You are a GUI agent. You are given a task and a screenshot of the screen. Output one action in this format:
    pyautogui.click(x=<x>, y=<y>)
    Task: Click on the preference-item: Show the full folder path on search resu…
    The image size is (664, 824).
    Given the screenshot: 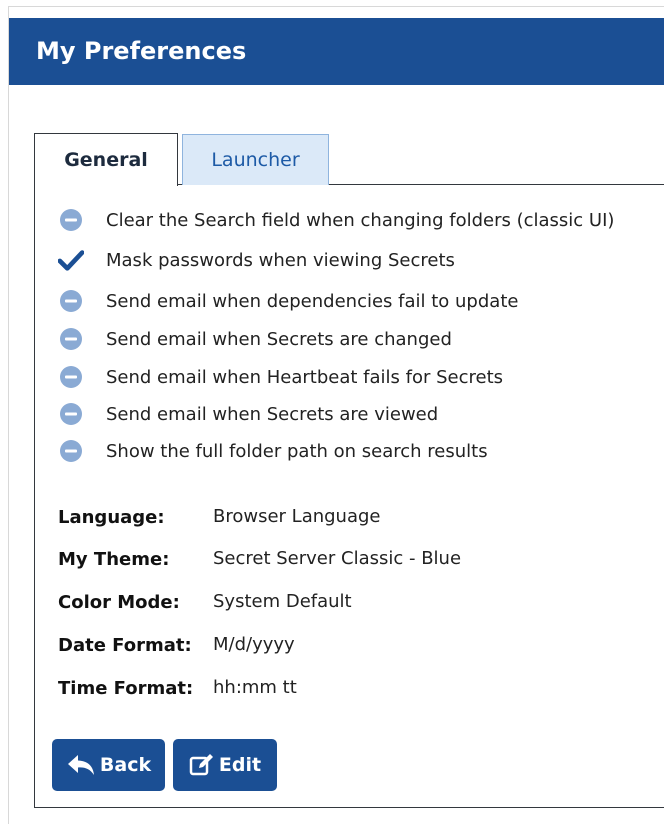 What is the action you would take?
    pyautogui.click(x=361, y=451)
    